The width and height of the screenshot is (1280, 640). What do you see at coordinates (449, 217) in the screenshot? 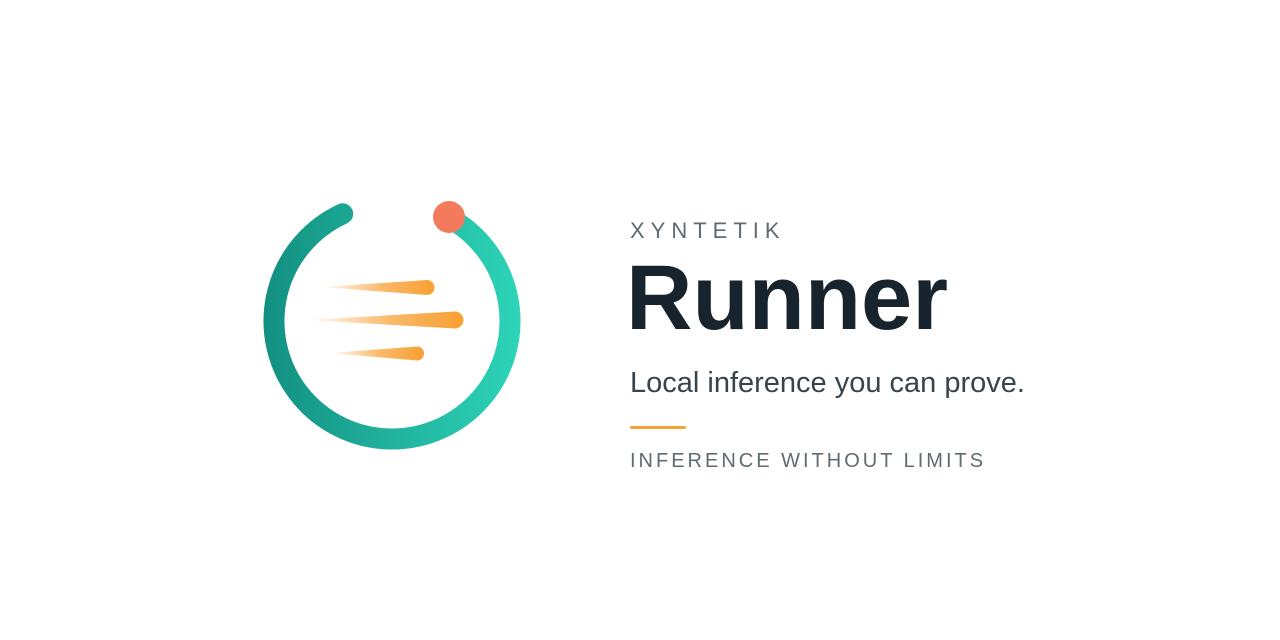
I see `logo-dot` at bounding box center [449, 217].